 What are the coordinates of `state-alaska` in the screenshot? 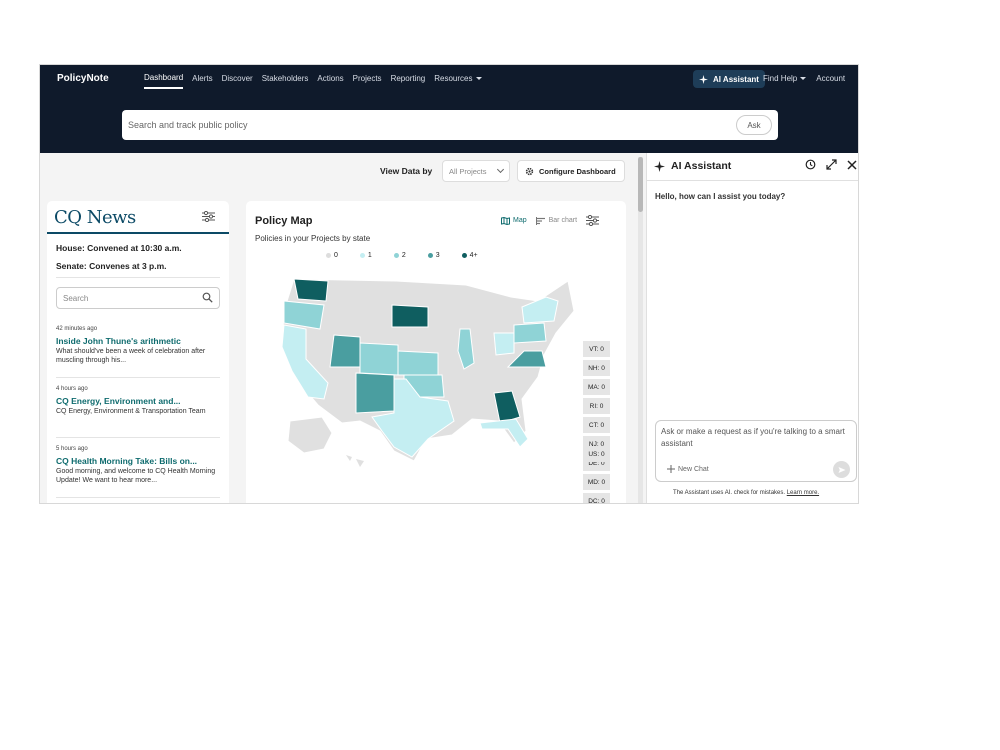 It's located at (310, 435).